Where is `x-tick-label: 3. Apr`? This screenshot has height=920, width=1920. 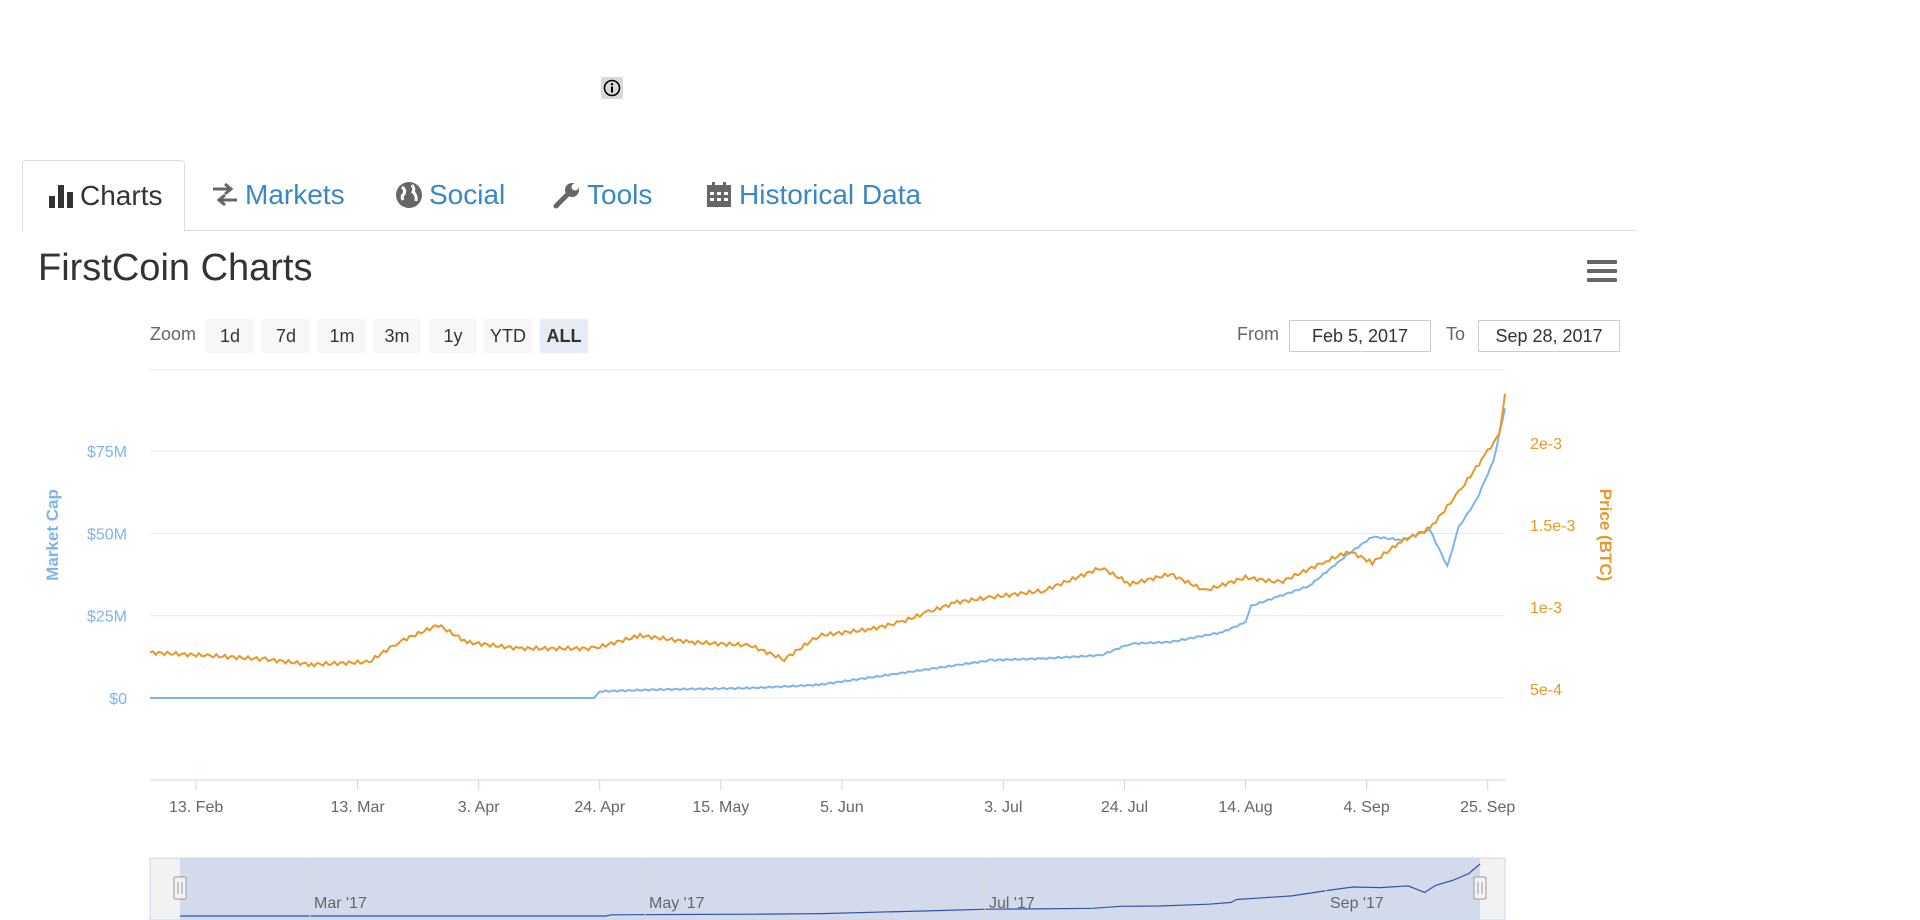
x-tick-label: 3. Apr is located at coordinates (479, 807).